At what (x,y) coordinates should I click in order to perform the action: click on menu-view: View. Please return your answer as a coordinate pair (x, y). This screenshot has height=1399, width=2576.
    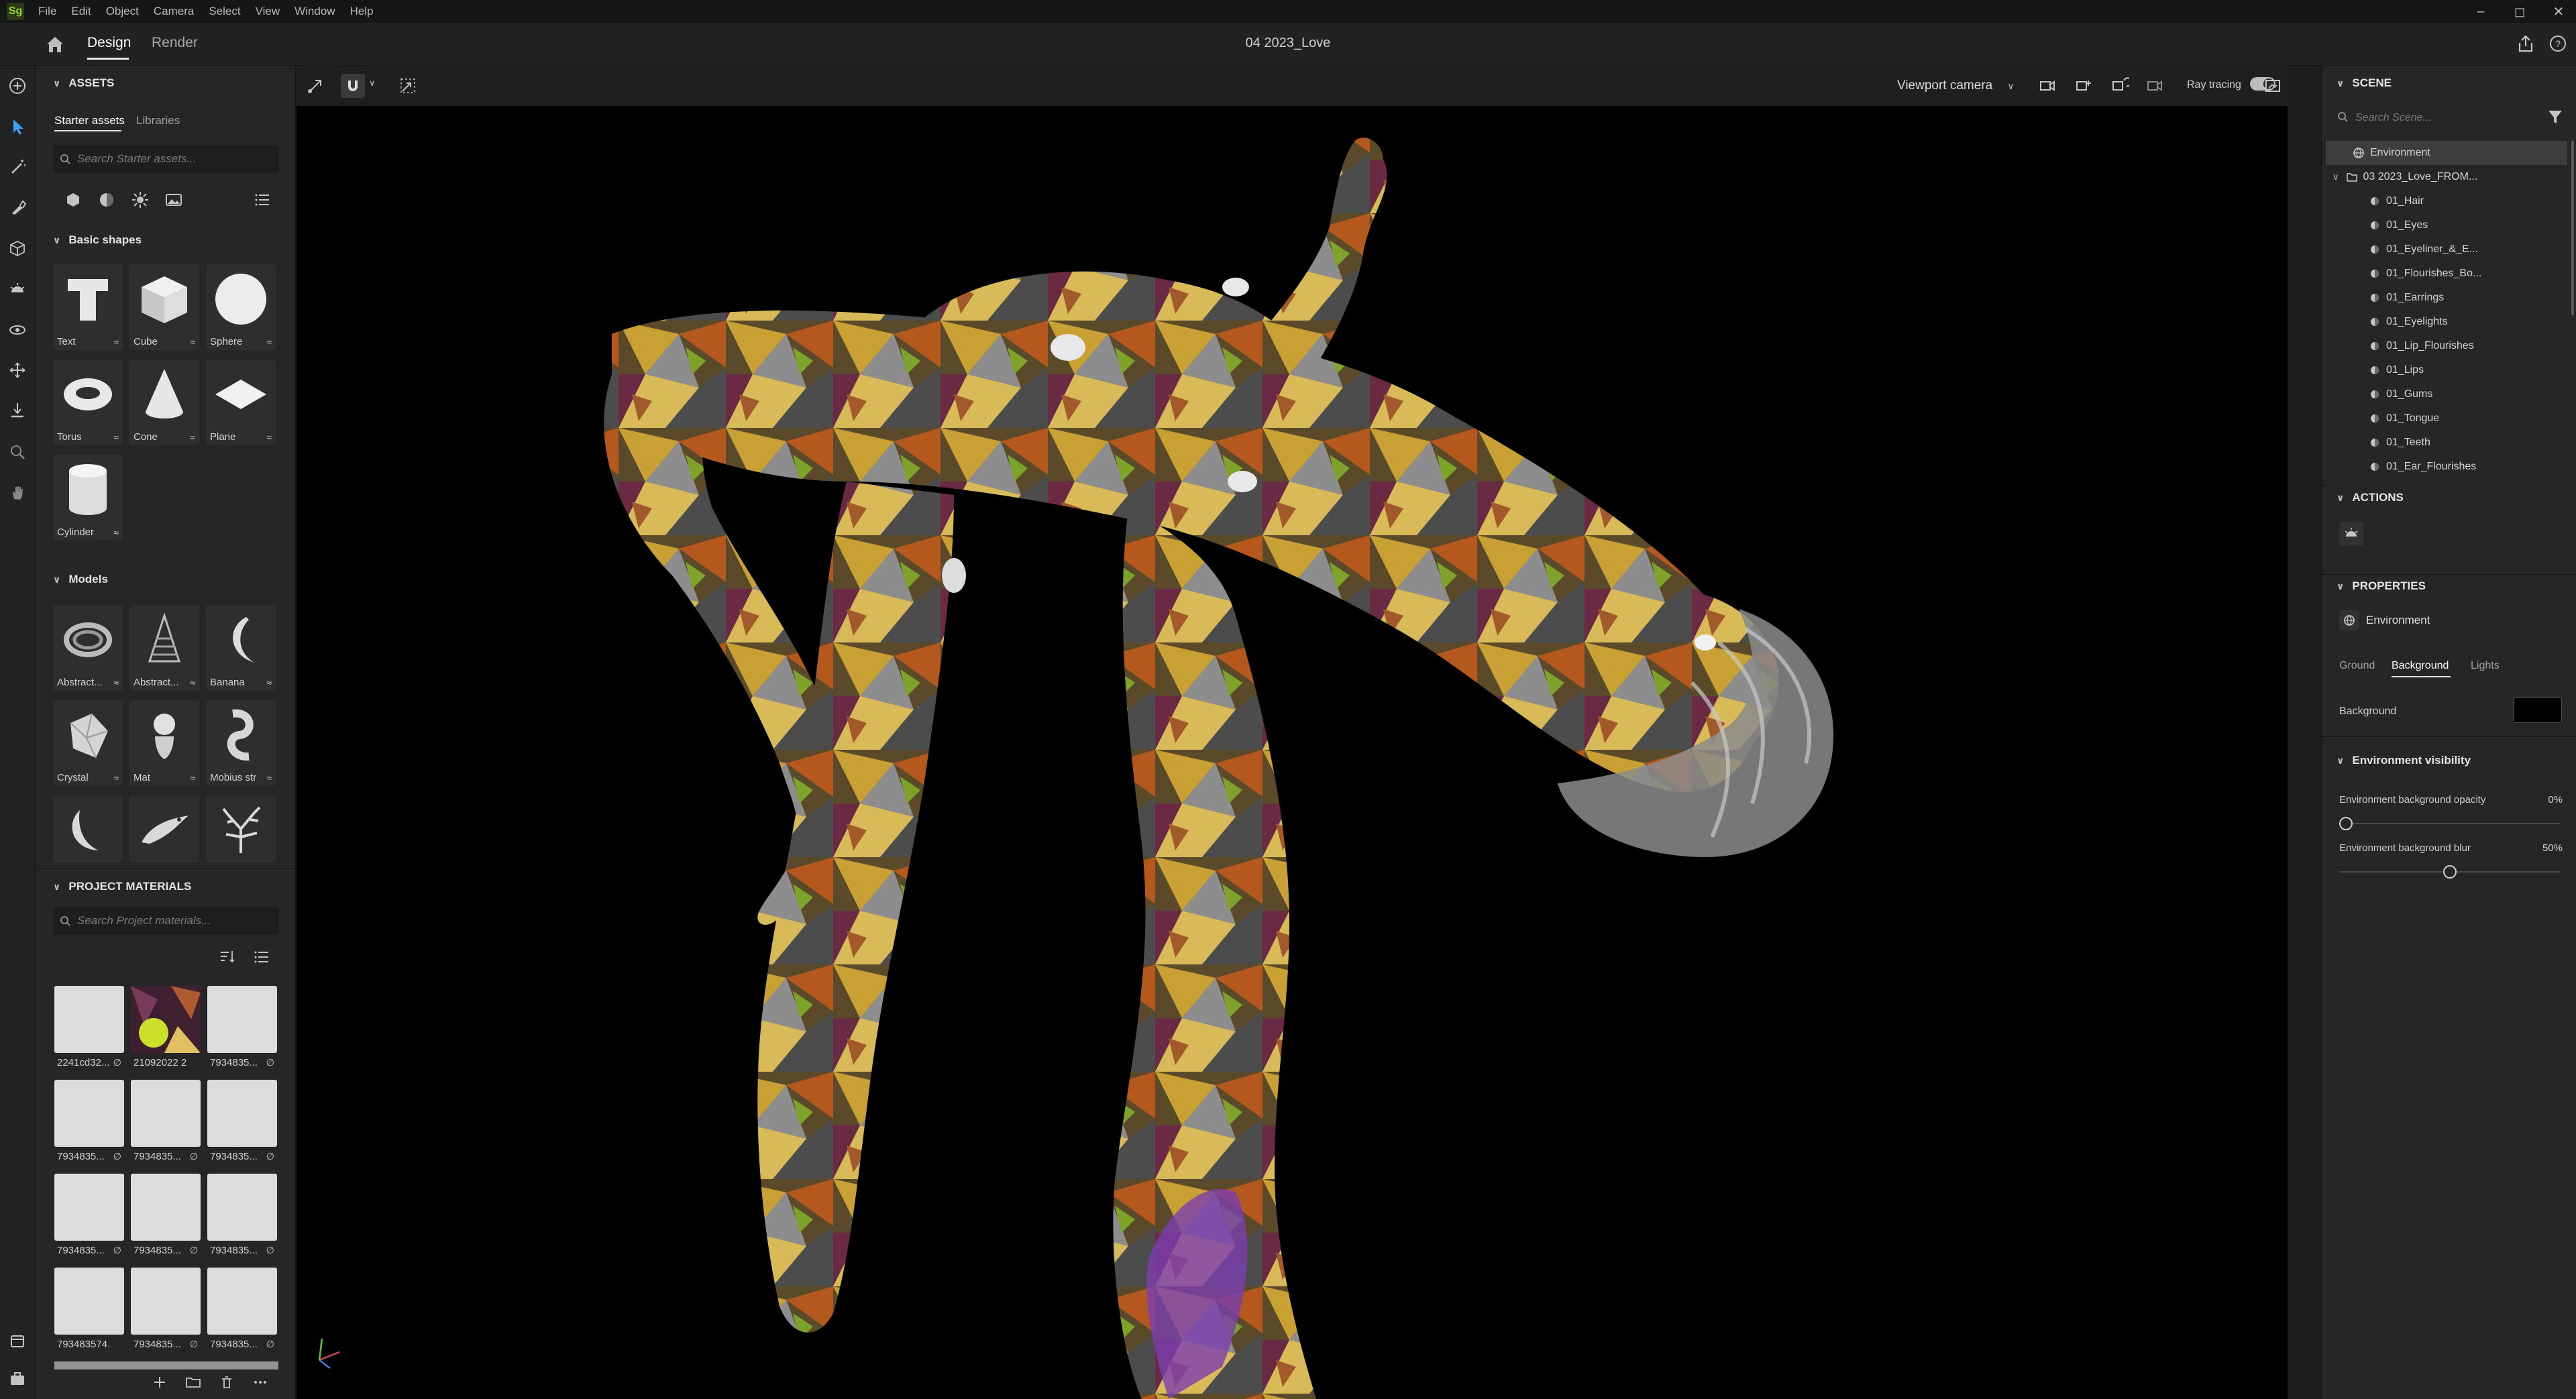
    Looking at the image, I should click on (268, 11).